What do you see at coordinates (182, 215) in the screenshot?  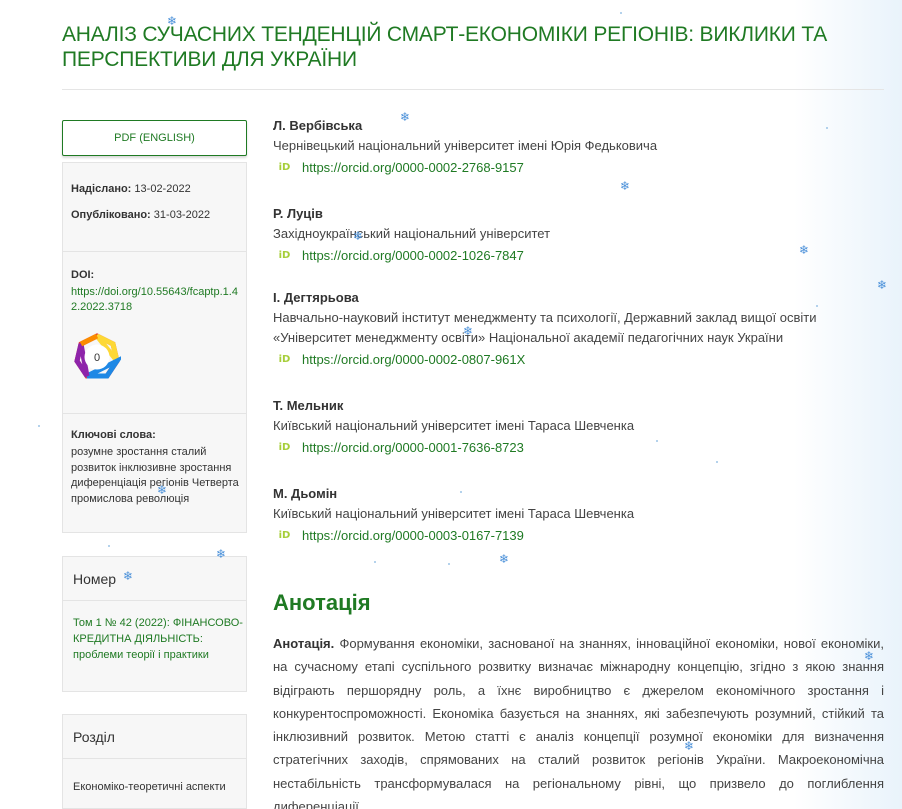 I see `published-value: 31-03-2022` at bounding box center [182, 215].